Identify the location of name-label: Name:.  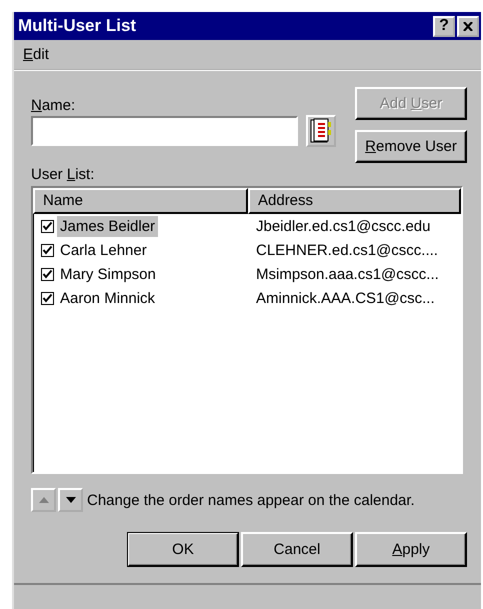
(53, 106).